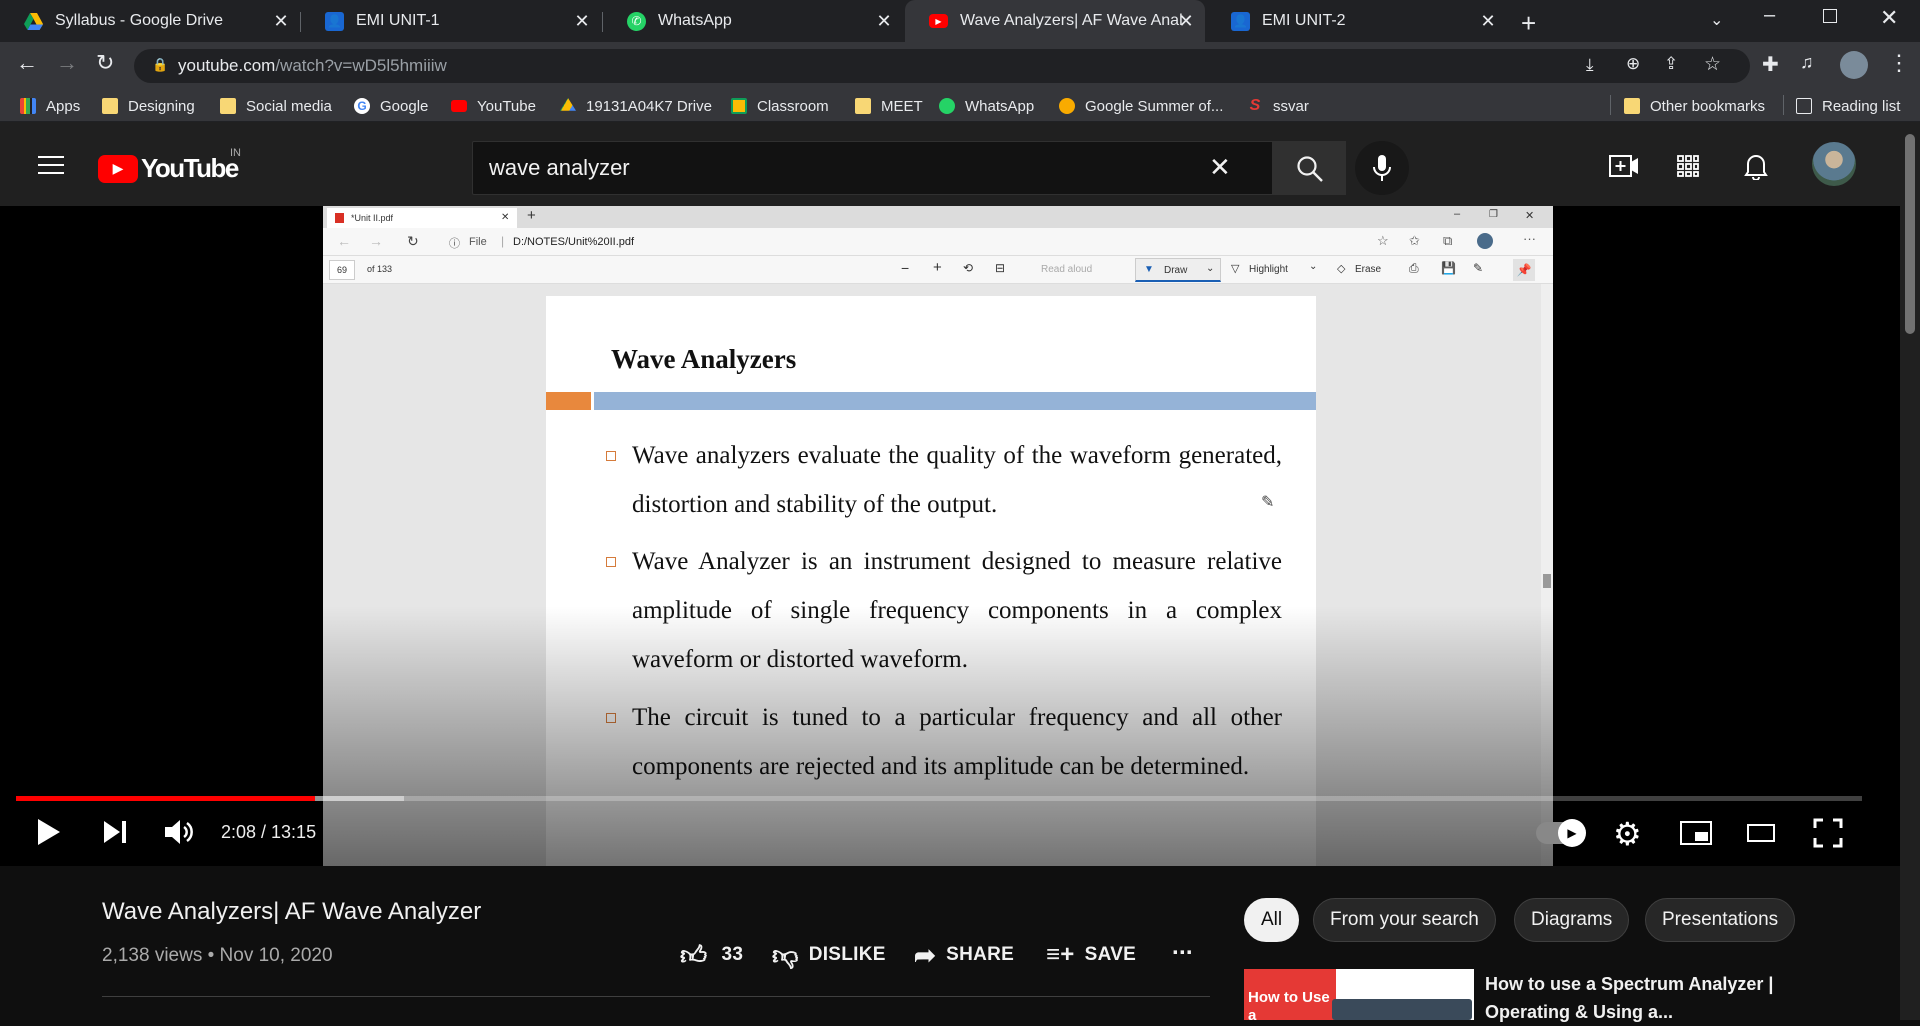  I want to click on video-title: Wave Analyzers| AF Wave Analyzer, so click(292, 911).